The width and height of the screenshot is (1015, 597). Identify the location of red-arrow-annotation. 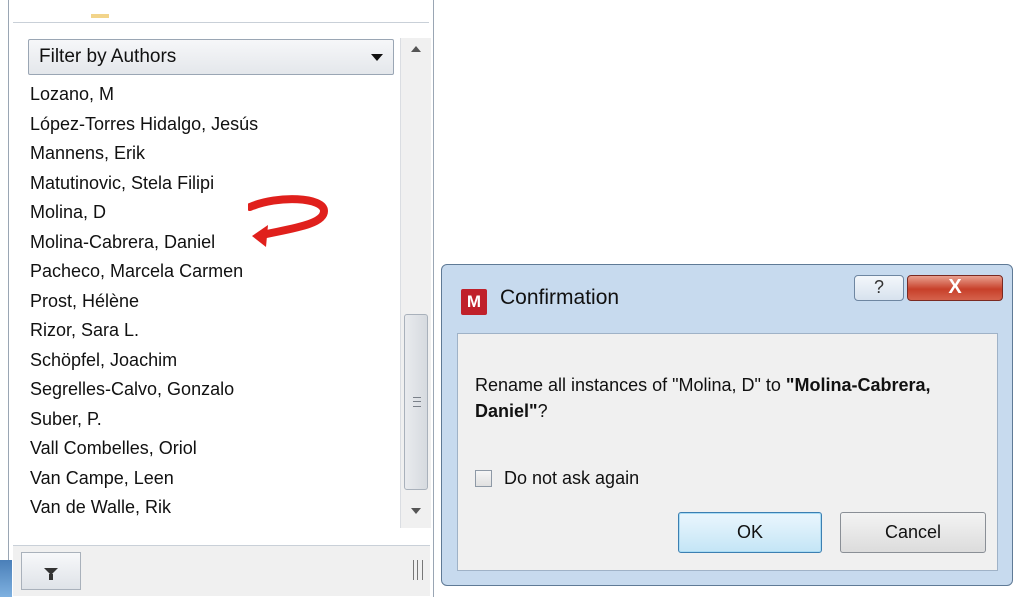
(288, 221).